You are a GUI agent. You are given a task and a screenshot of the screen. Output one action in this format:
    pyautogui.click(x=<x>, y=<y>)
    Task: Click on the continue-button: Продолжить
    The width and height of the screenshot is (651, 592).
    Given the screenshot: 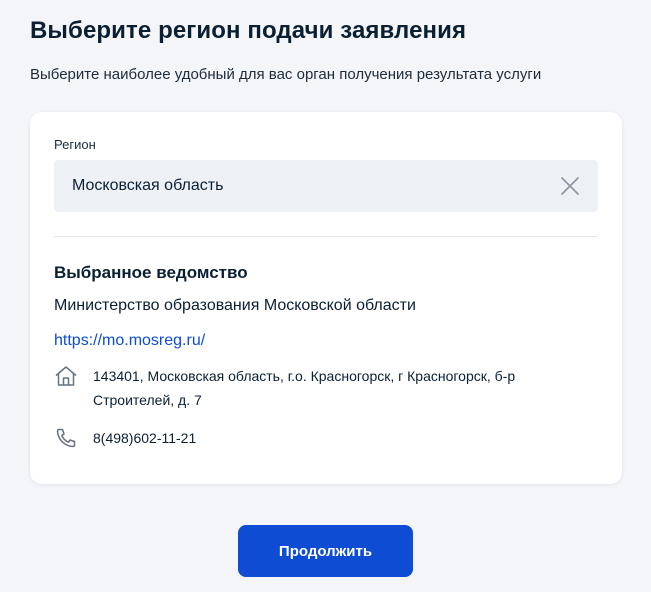 What is the action you would take?
    pyautogui.click(x=325, y=551)
    